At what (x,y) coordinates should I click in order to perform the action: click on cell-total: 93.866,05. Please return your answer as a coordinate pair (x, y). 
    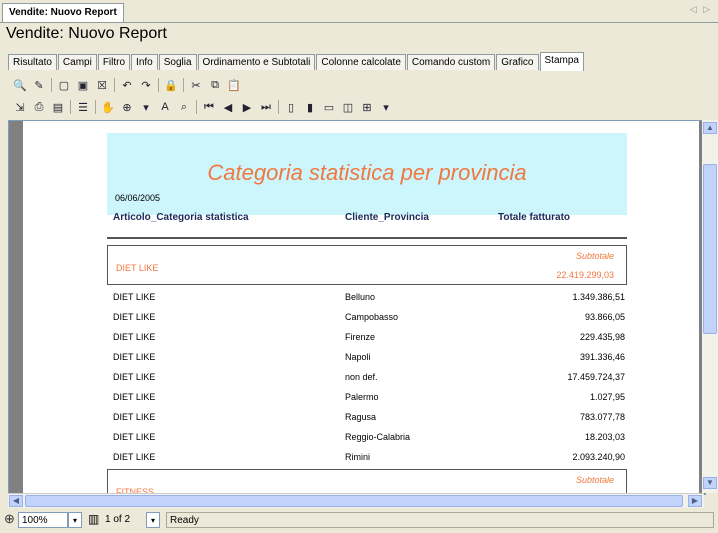
    Looking at the image, I should click on (604, 317).